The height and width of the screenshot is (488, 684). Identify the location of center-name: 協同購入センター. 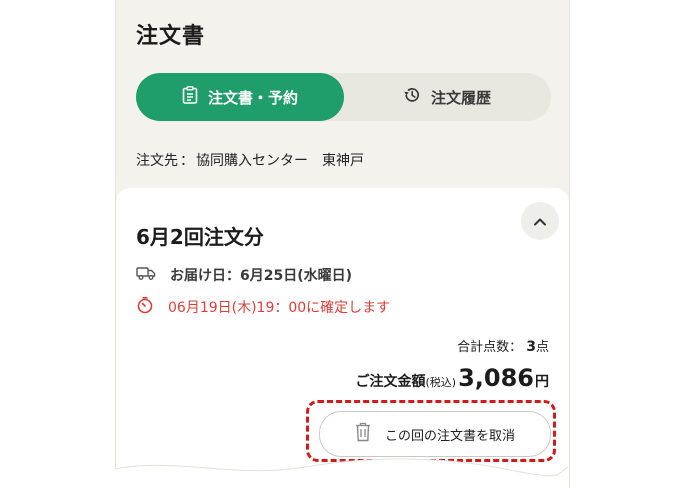
(252, 161).